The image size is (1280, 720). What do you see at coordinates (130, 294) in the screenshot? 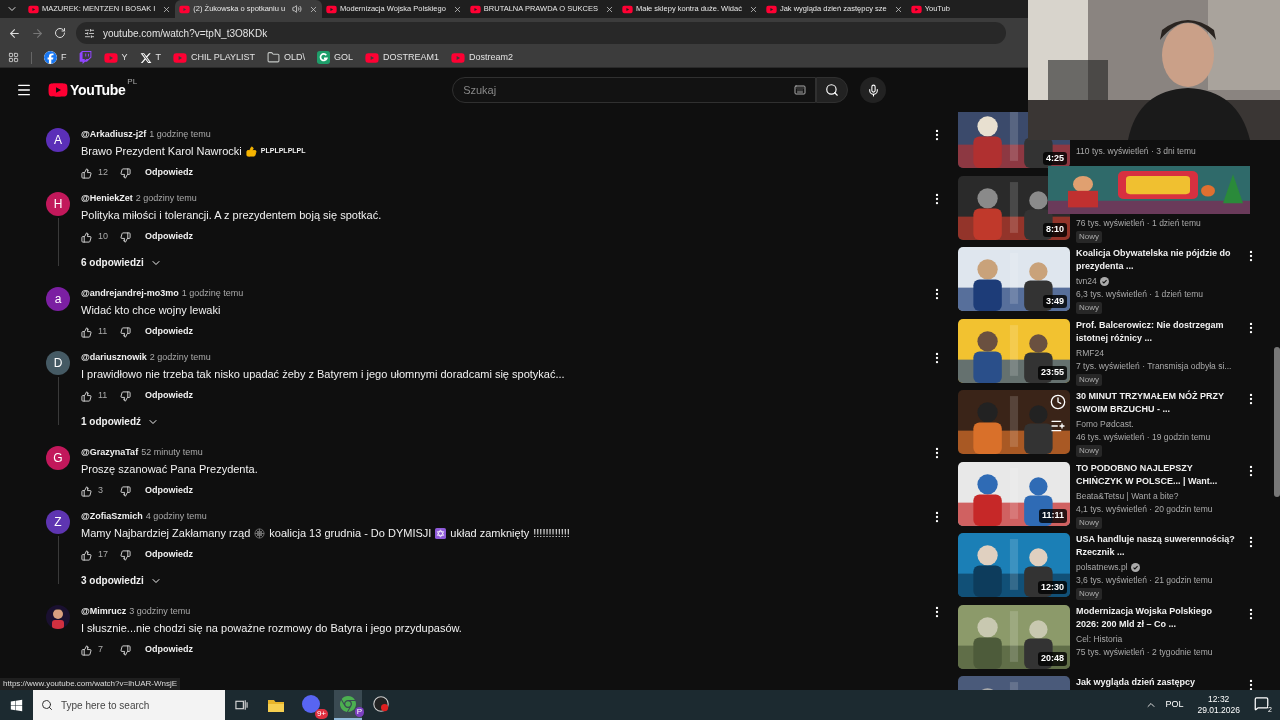
I see `comment-author: @andrejandrej-mo3mo` at bounding box center [130, 294].